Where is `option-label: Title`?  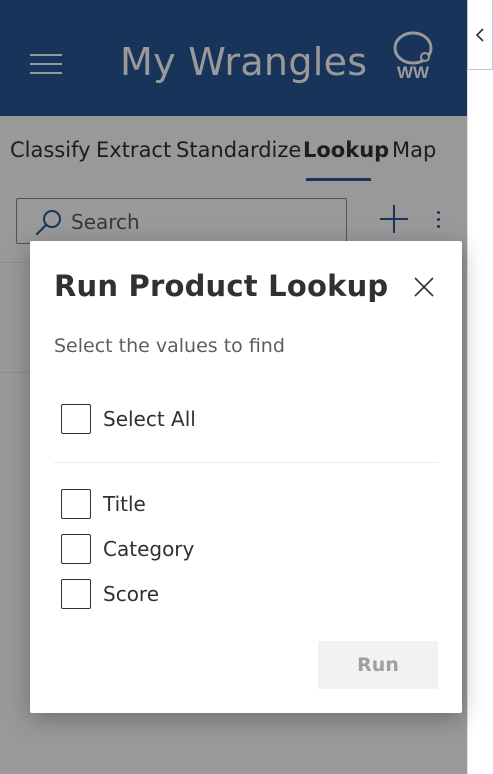
option-label: Title is located at coordinates (124, 504).